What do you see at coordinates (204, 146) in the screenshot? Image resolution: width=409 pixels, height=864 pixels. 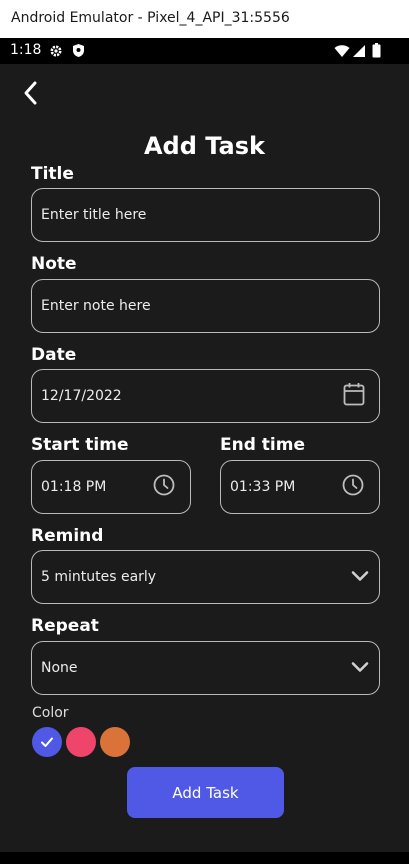 I see `page-title: Add Task` at bounding box center [204, 146].